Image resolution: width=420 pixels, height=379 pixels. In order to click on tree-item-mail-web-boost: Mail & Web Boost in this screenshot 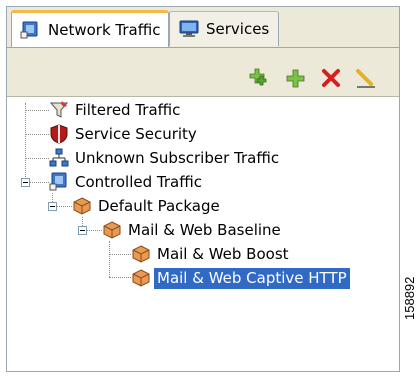, I will do `click(211, 254)`.